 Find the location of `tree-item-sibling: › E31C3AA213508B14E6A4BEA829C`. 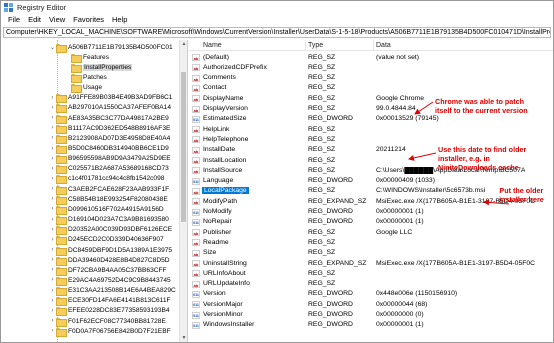

tree-item-sibling: › E31C3AA213508B14E6A4BEA829C is located at coordinates (112, 291).